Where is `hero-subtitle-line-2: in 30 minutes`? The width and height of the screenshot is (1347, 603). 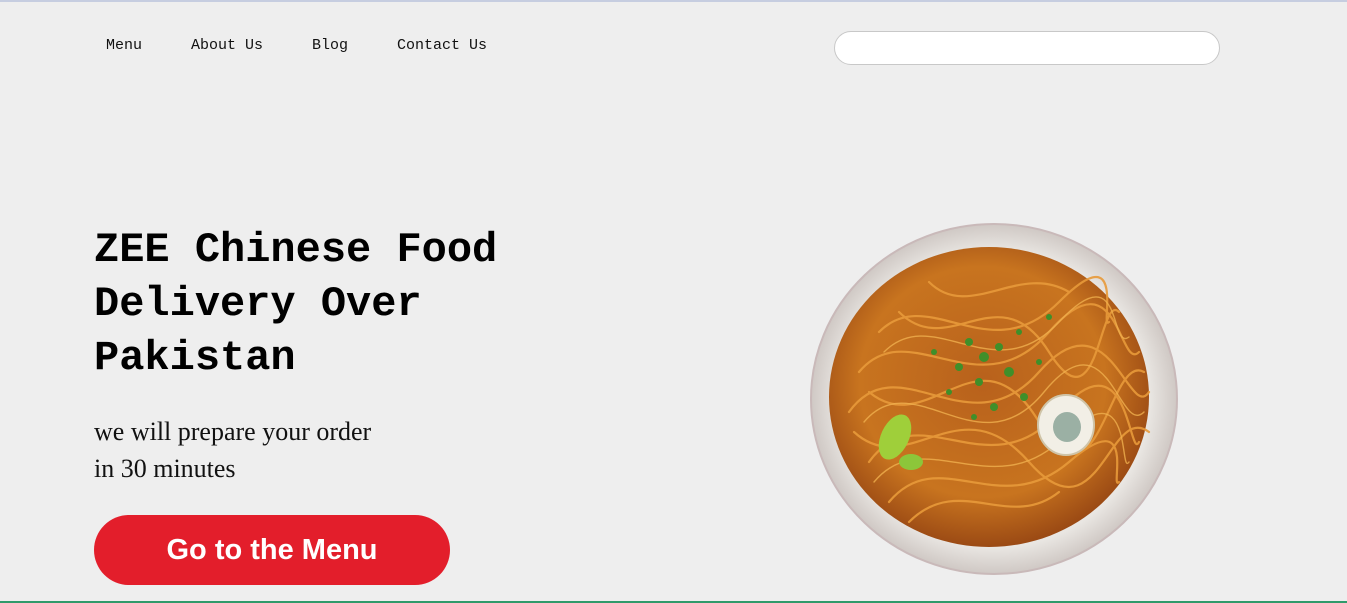 hero-subtitle-line-2: in 30 minutes is located at coordinates (165, 468).